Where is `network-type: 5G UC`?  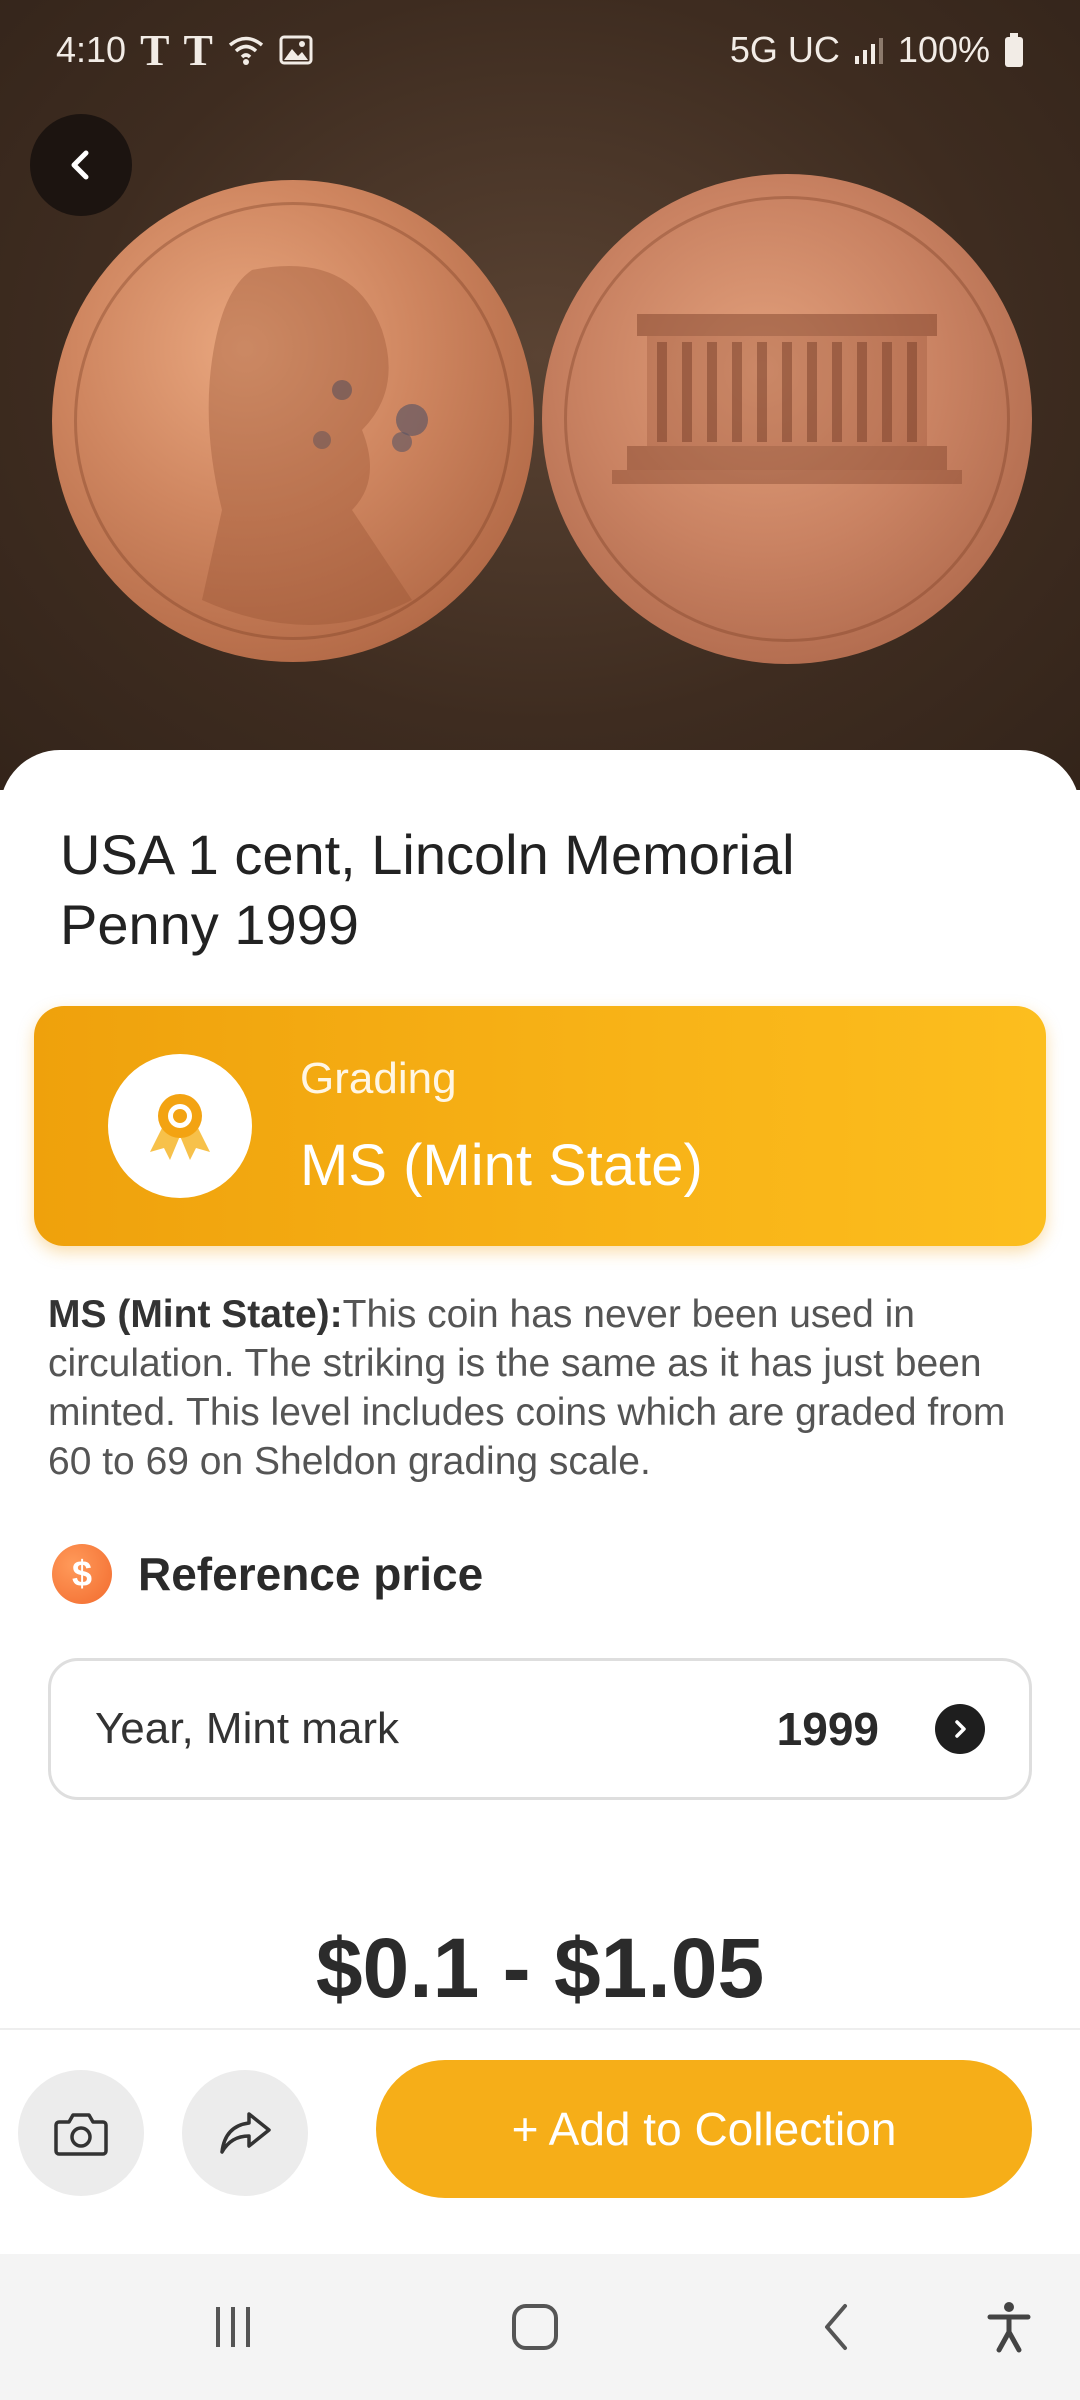
network-type: 5G UC is located at coordinates (784, 49).